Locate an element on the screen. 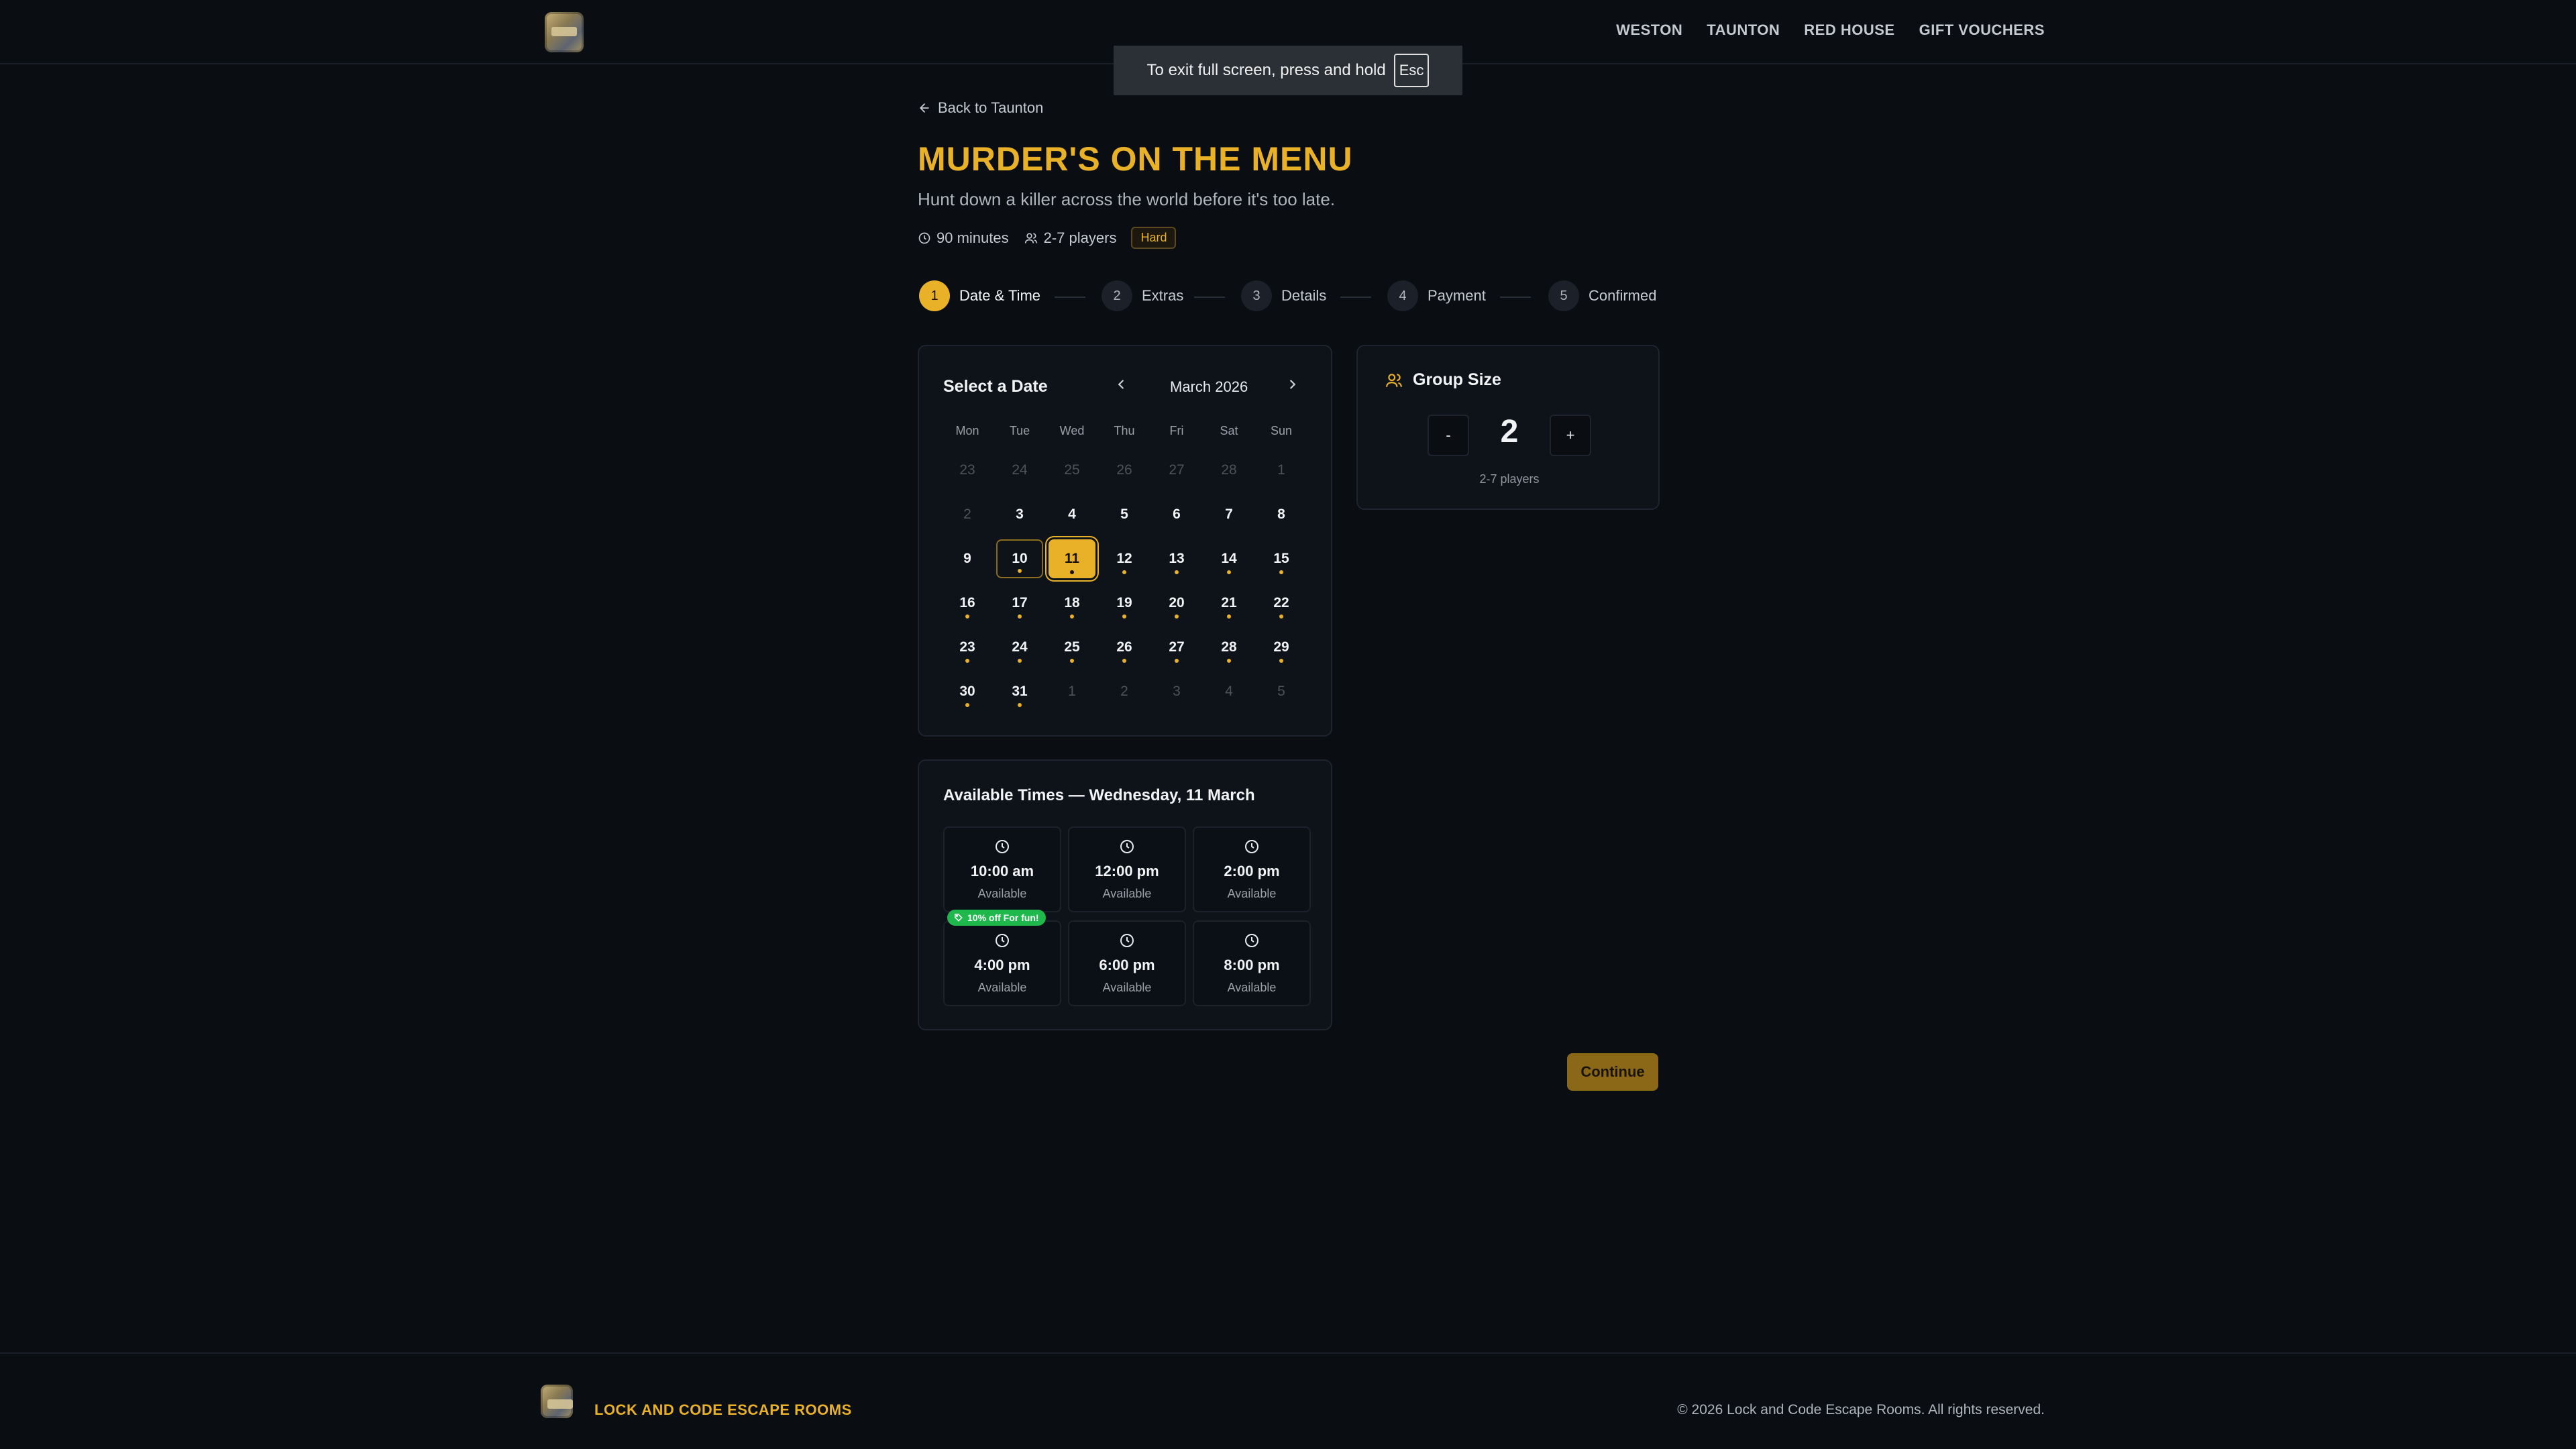 This screenshot has height=1449, width=2576. calendar-day: 27 is located at coordinates (1176, 647).